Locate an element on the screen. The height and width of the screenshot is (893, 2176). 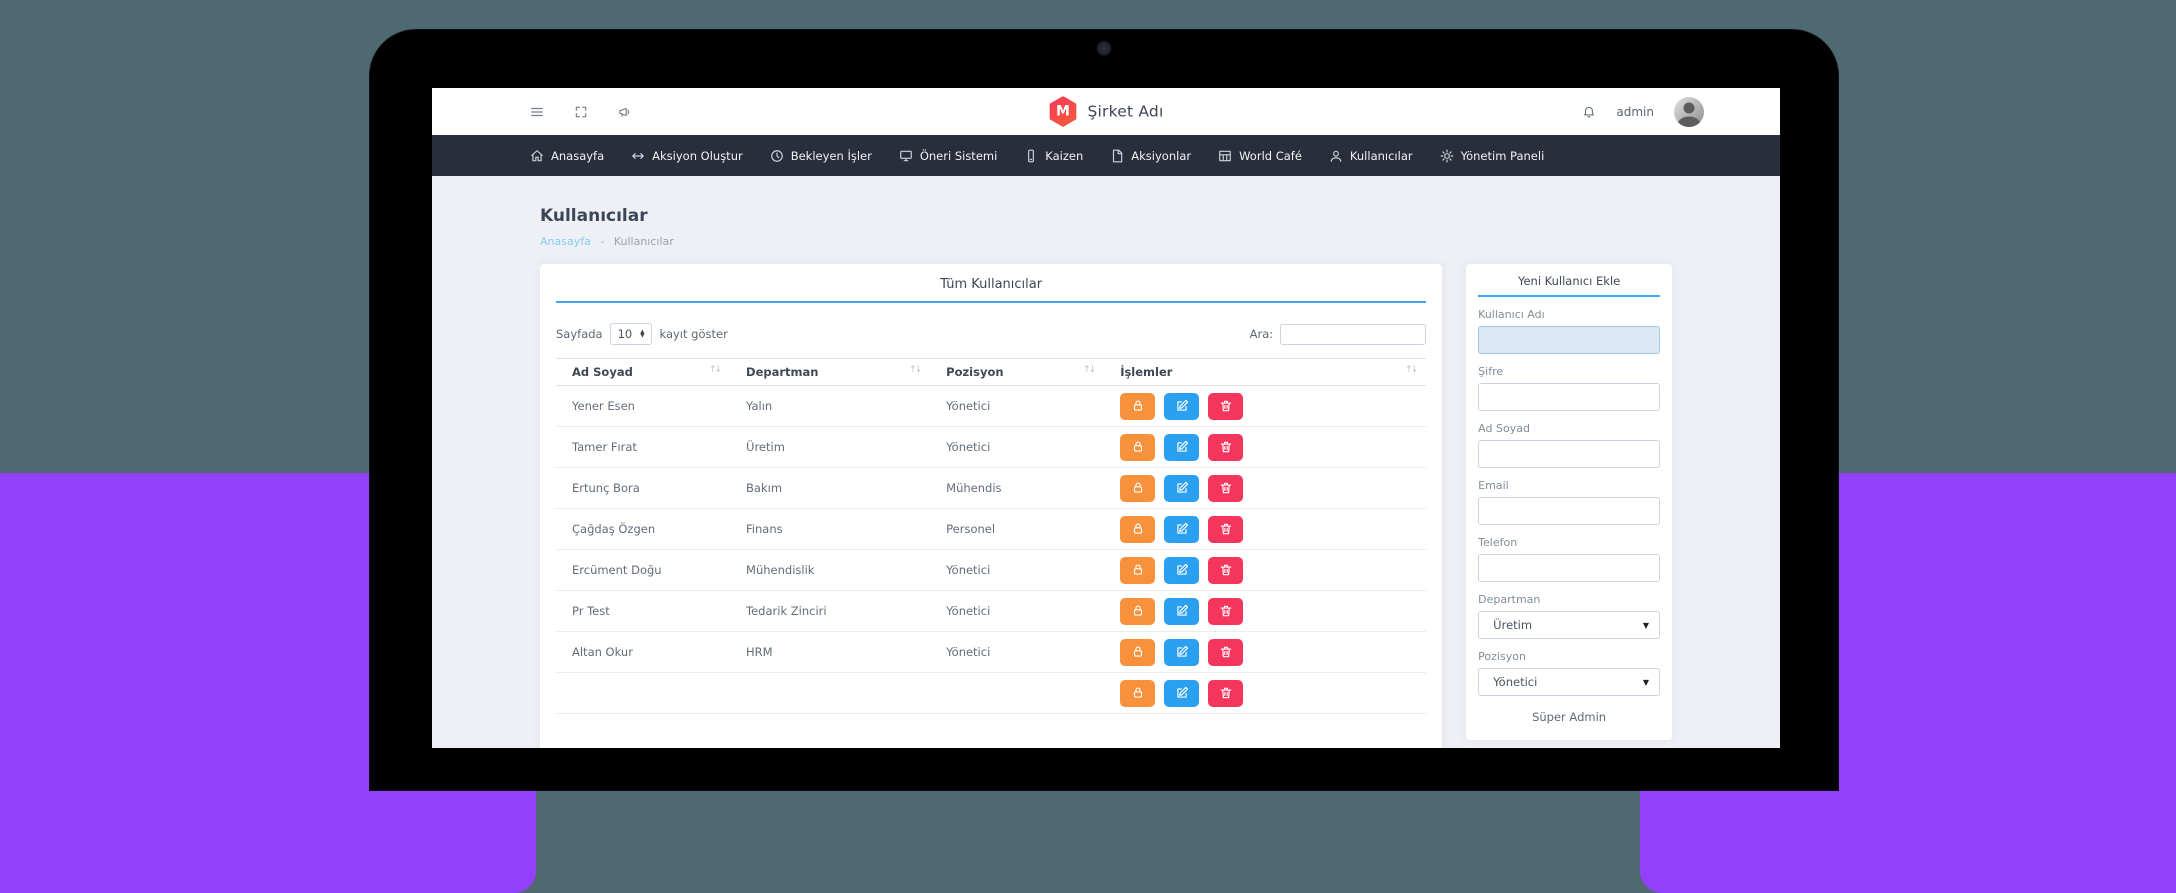
cell-position: Personel is located at coordinates (1017, 529).